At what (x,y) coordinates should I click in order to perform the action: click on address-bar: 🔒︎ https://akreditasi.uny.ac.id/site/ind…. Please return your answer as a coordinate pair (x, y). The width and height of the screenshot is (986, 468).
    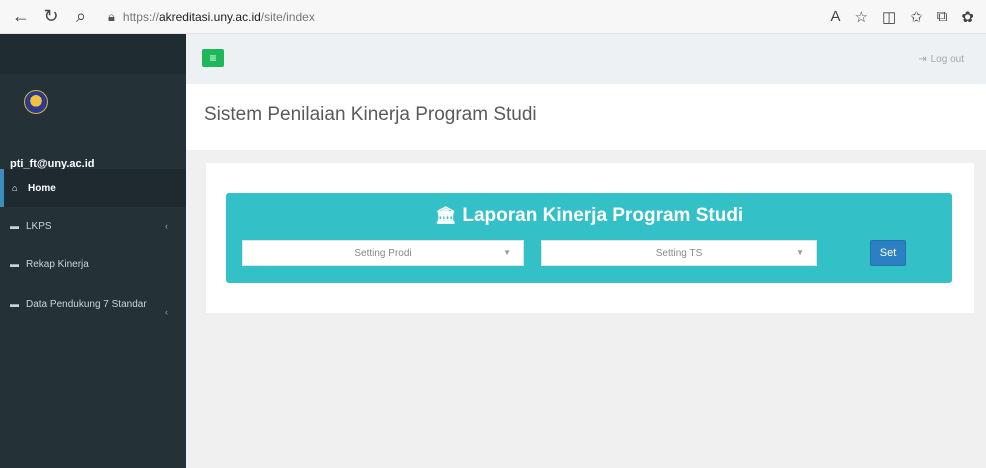
    Looking at the image, I should click on (469, 17).